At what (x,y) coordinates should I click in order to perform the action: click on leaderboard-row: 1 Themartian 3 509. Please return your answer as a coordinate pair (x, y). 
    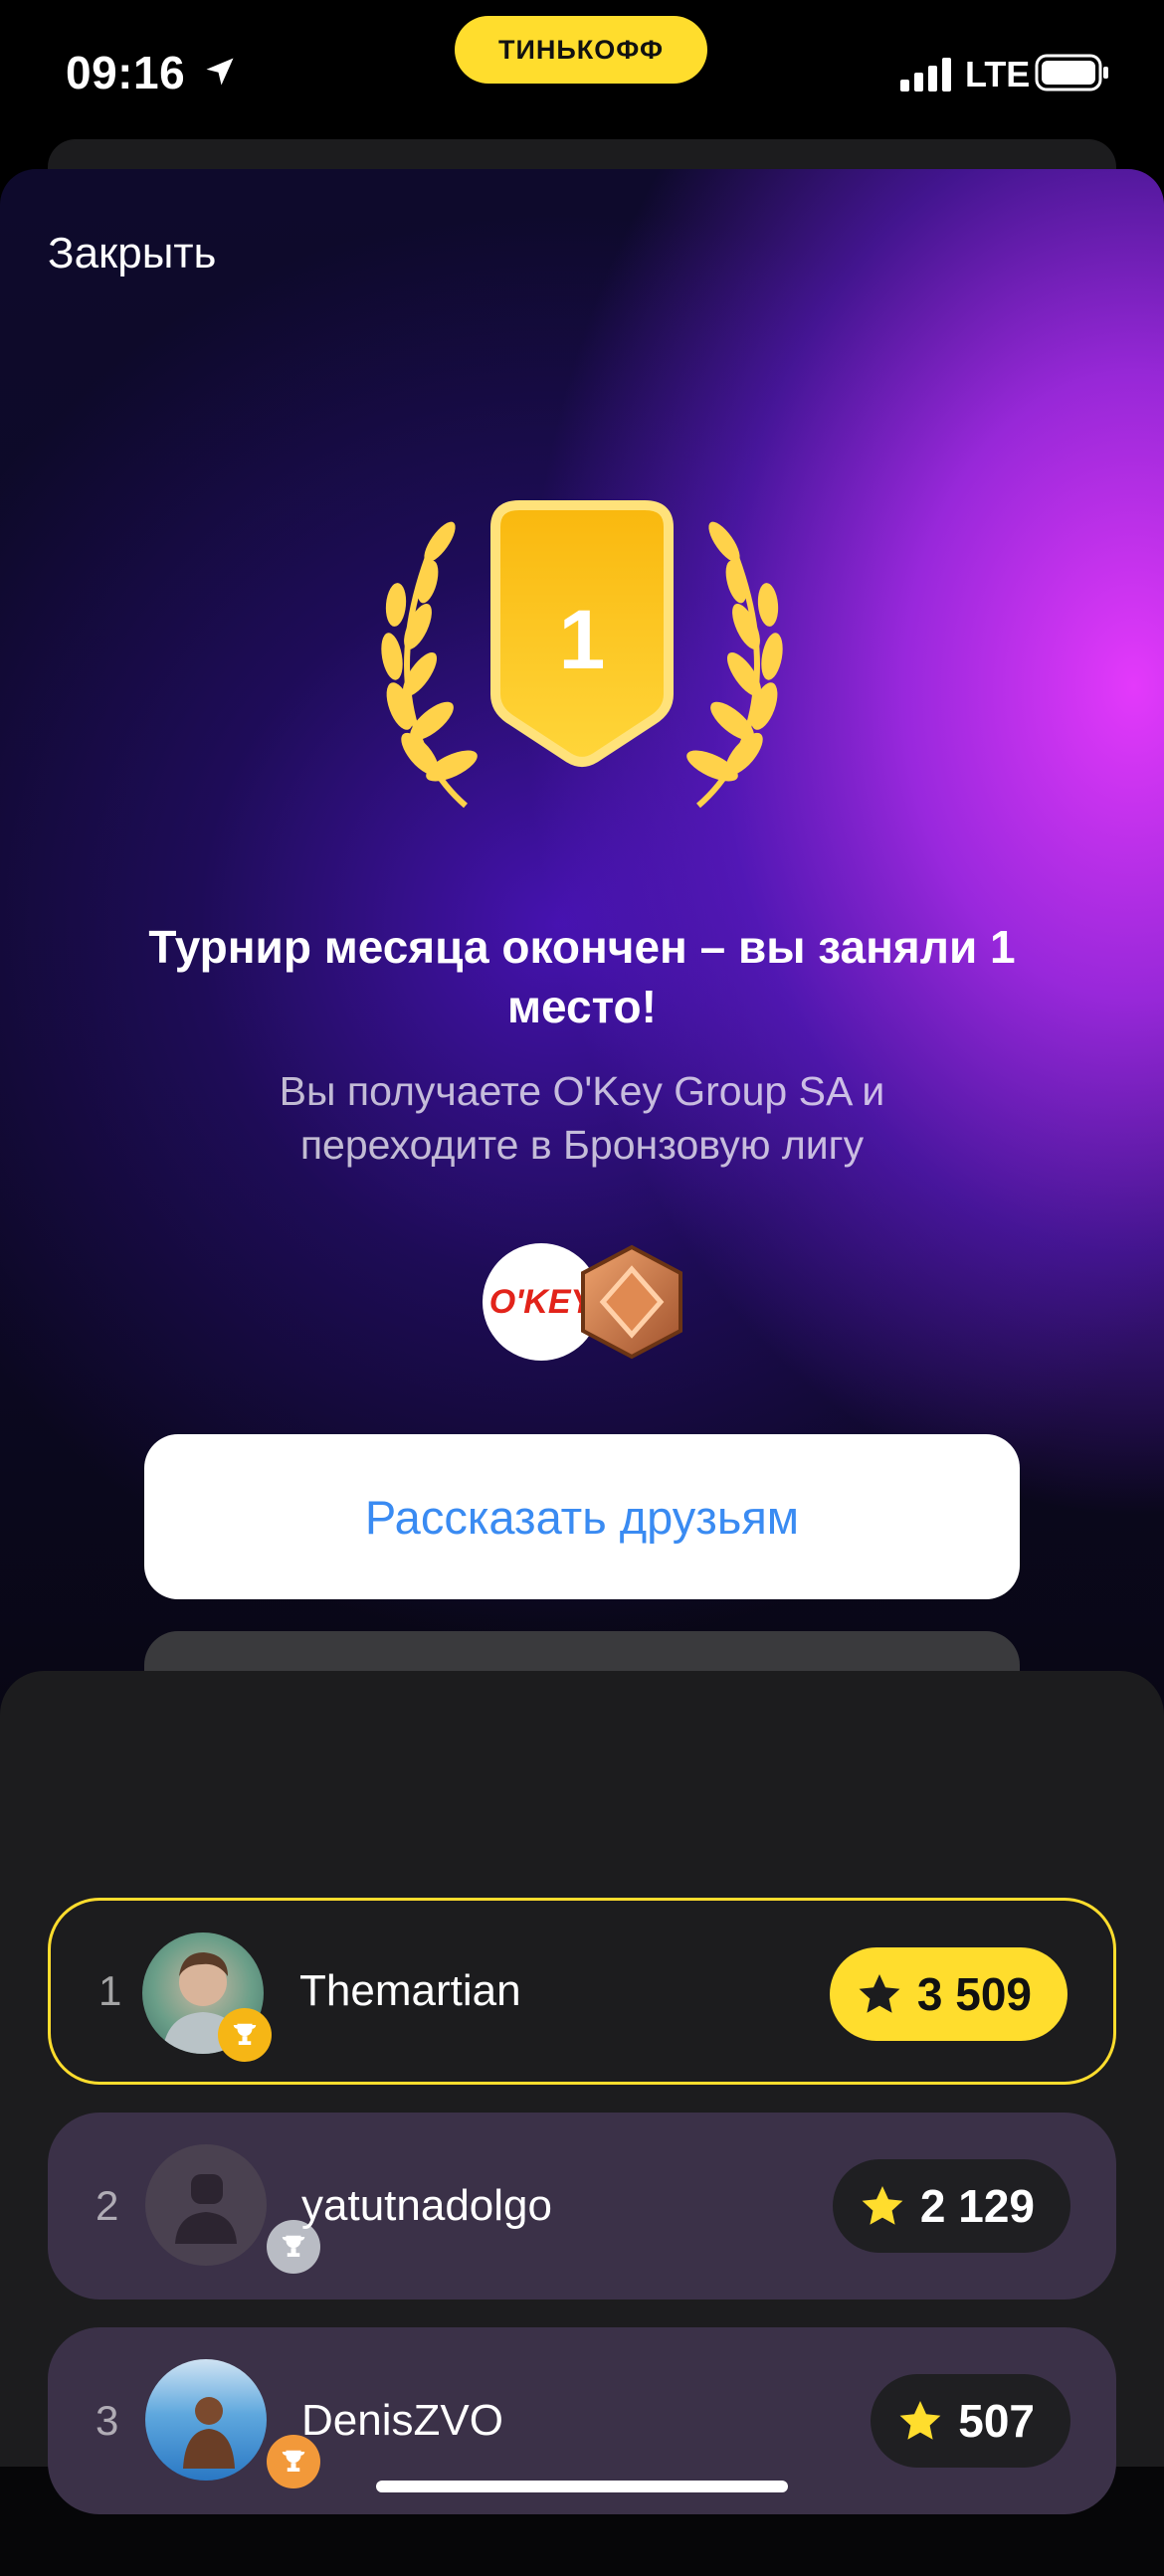
    Looking at the image, I should click on (582, 1991).